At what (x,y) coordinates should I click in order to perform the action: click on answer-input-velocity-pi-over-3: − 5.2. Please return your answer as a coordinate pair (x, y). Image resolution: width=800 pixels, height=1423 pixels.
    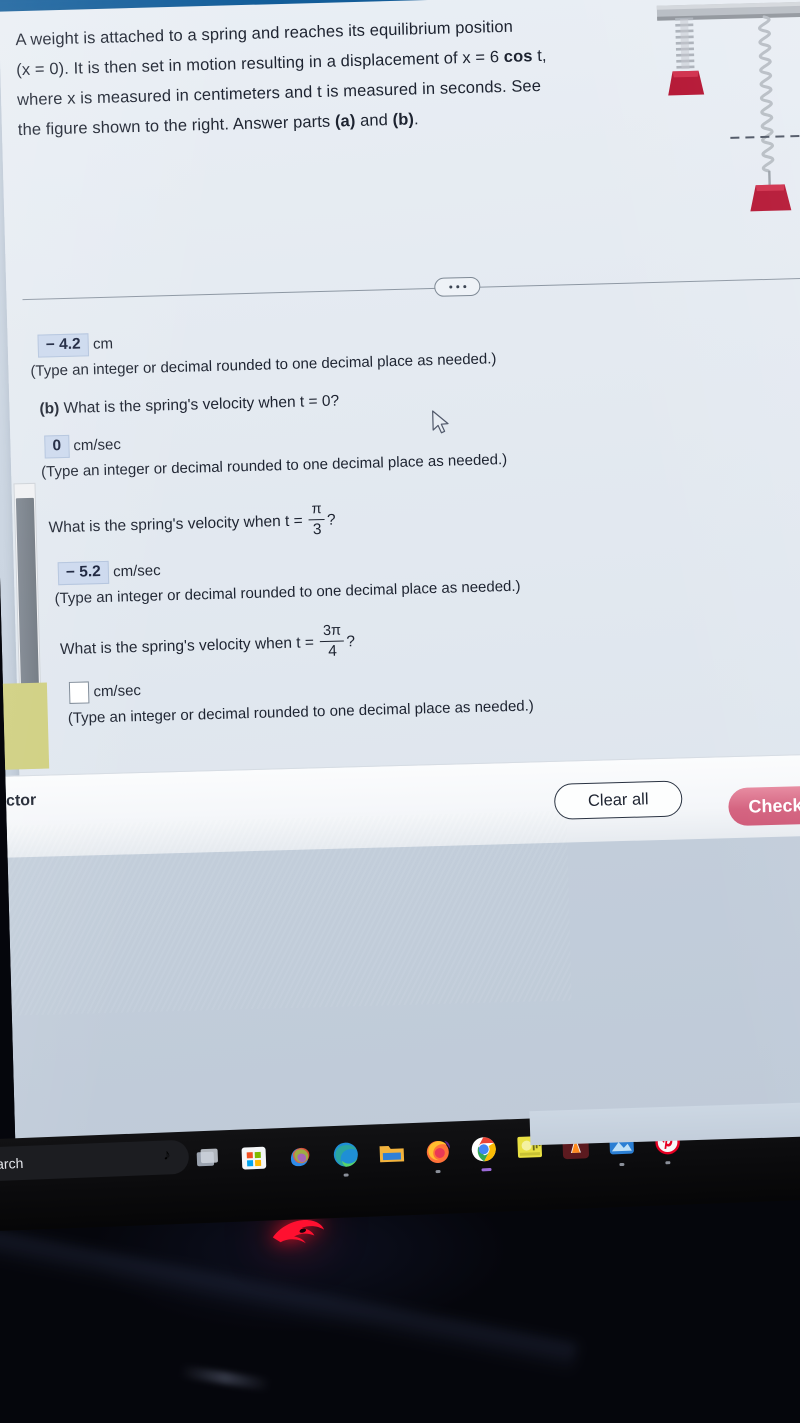
    Looking at the image, I should click on (83, 573).